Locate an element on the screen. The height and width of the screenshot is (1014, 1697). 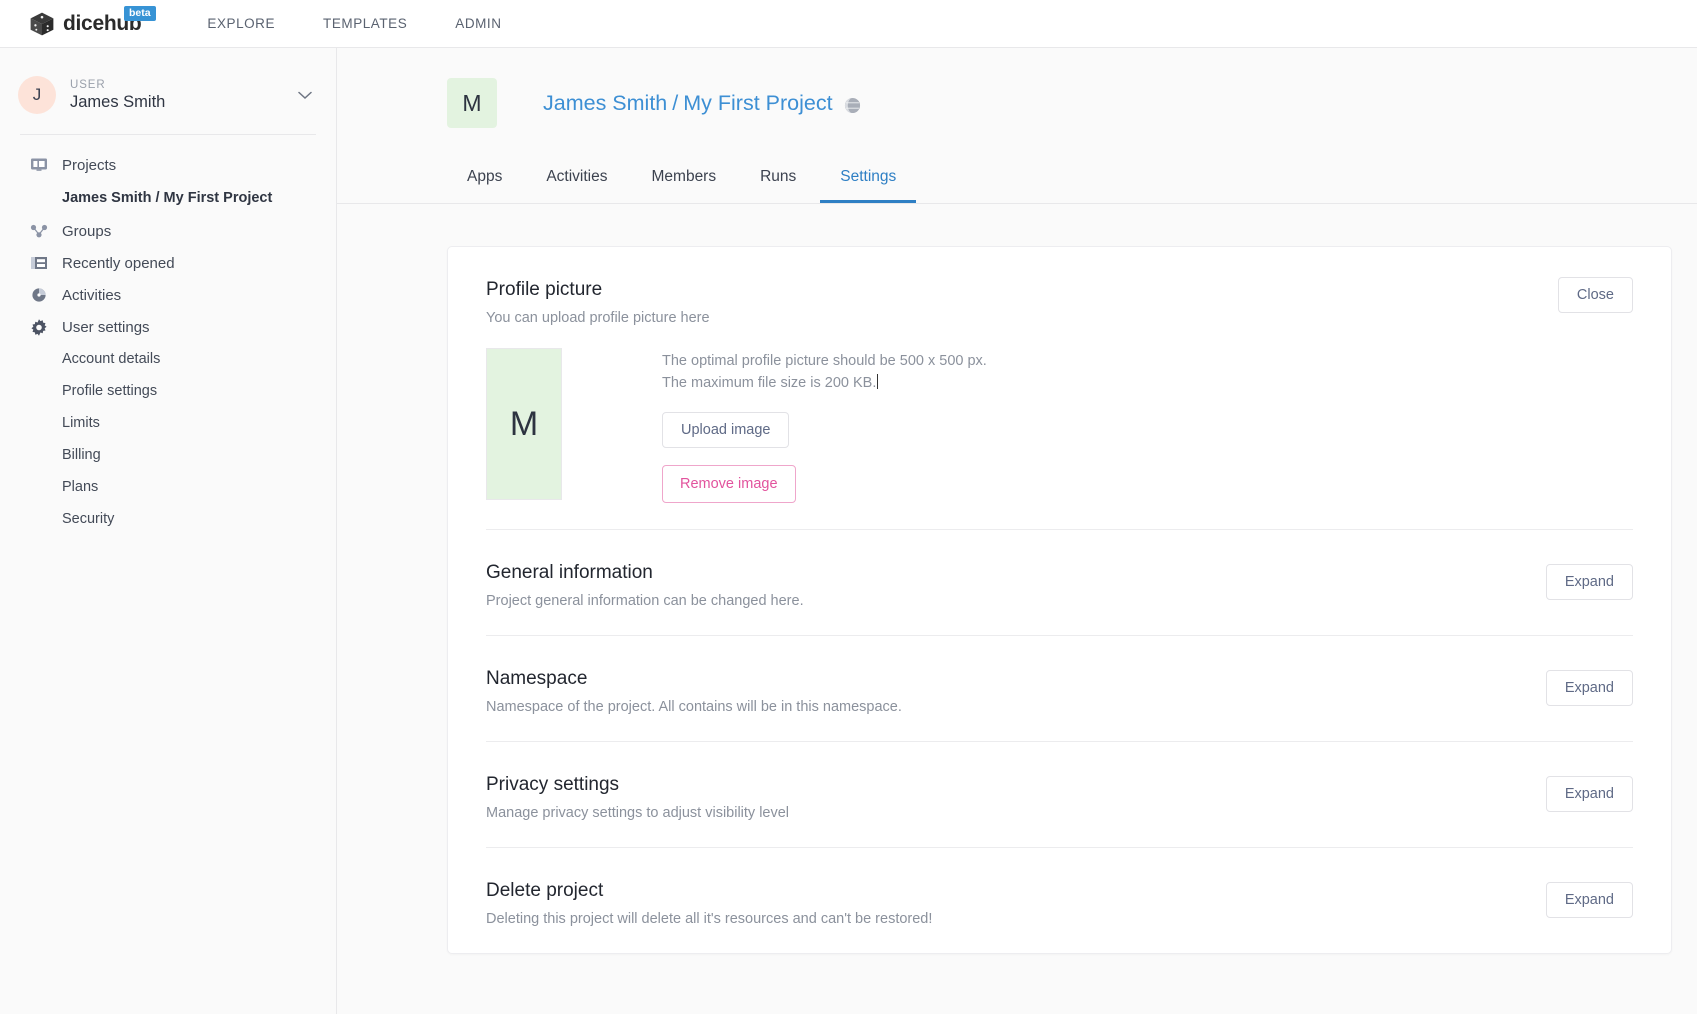
sidebar-item-label: User settings is located at coordinates (106, 327).